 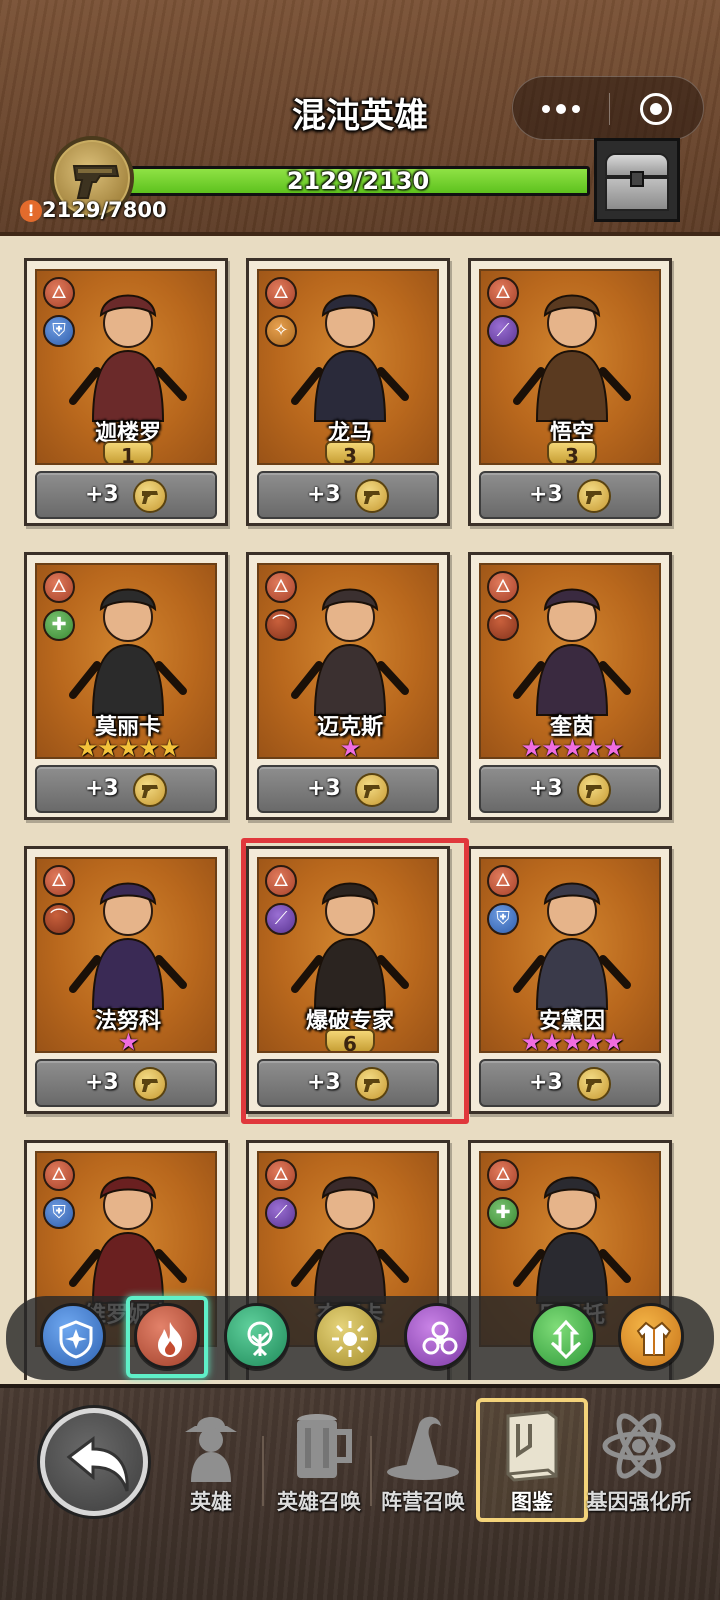 What do you see at coordinates (639, 1446) in the screenshot?
I see `atom-icon` at bounding box center [639, 1446].